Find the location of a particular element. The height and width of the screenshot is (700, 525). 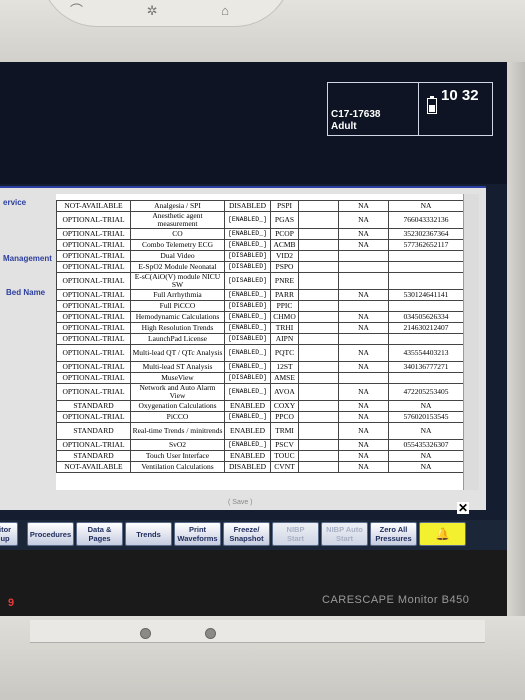

name-cell: Anesthetic agent measurement is located at coordinates (177, 220).